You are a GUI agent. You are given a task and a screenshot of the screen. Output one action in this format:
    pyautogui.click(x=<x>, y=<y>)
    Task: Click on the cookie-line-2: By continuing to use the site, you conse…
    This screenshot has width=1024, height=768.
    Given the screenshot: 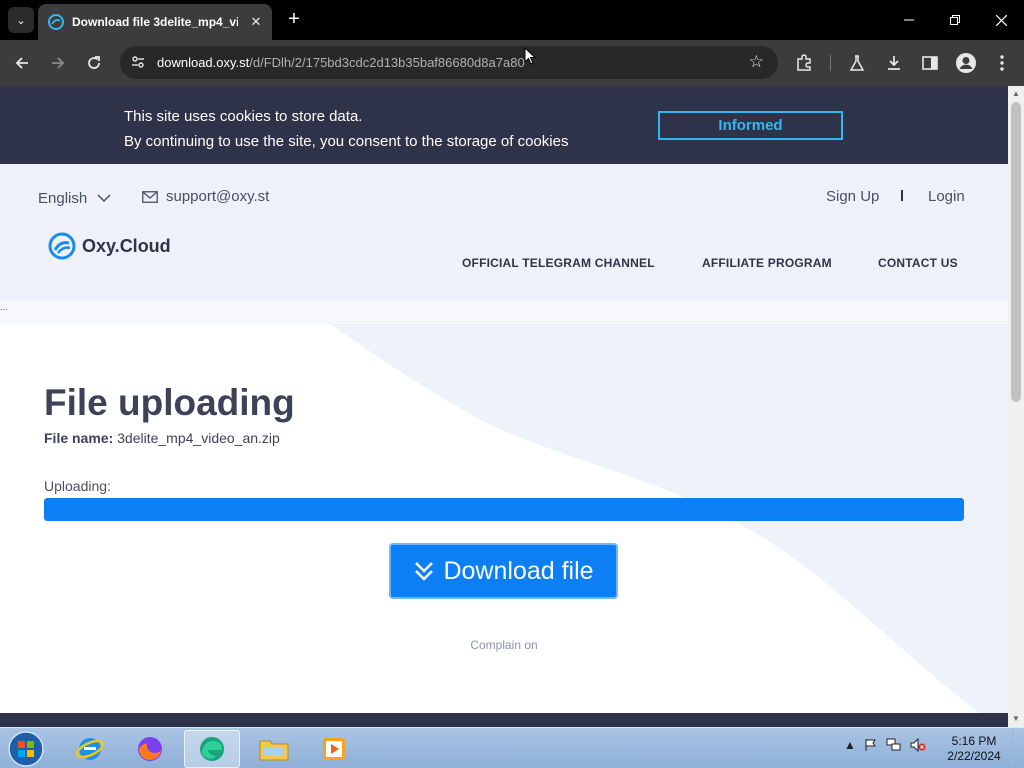 What is the action you would take?
    pyautogui.click(x=346, y=141)
    